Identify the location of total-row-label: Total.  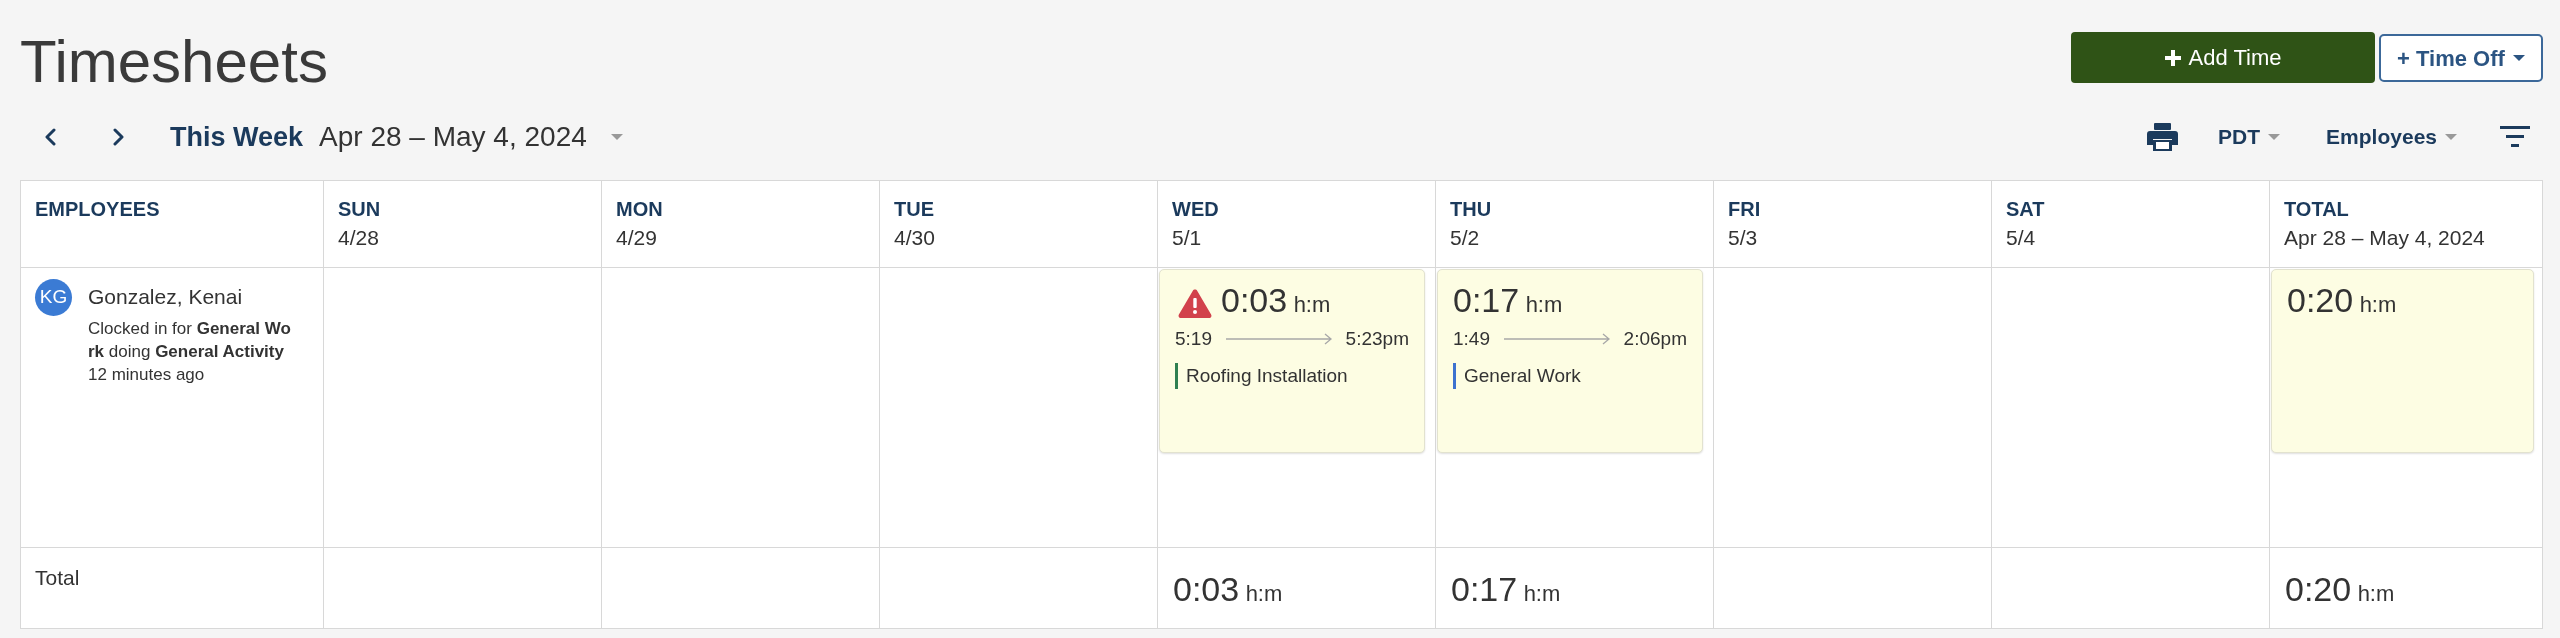
(57, 577).